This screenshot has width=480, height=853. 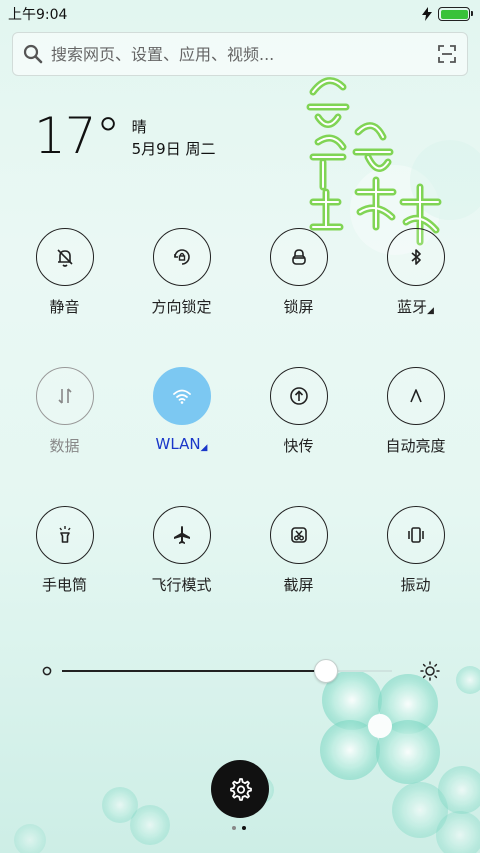 I want to click on brightness-fill, so click(x=194, y=671).